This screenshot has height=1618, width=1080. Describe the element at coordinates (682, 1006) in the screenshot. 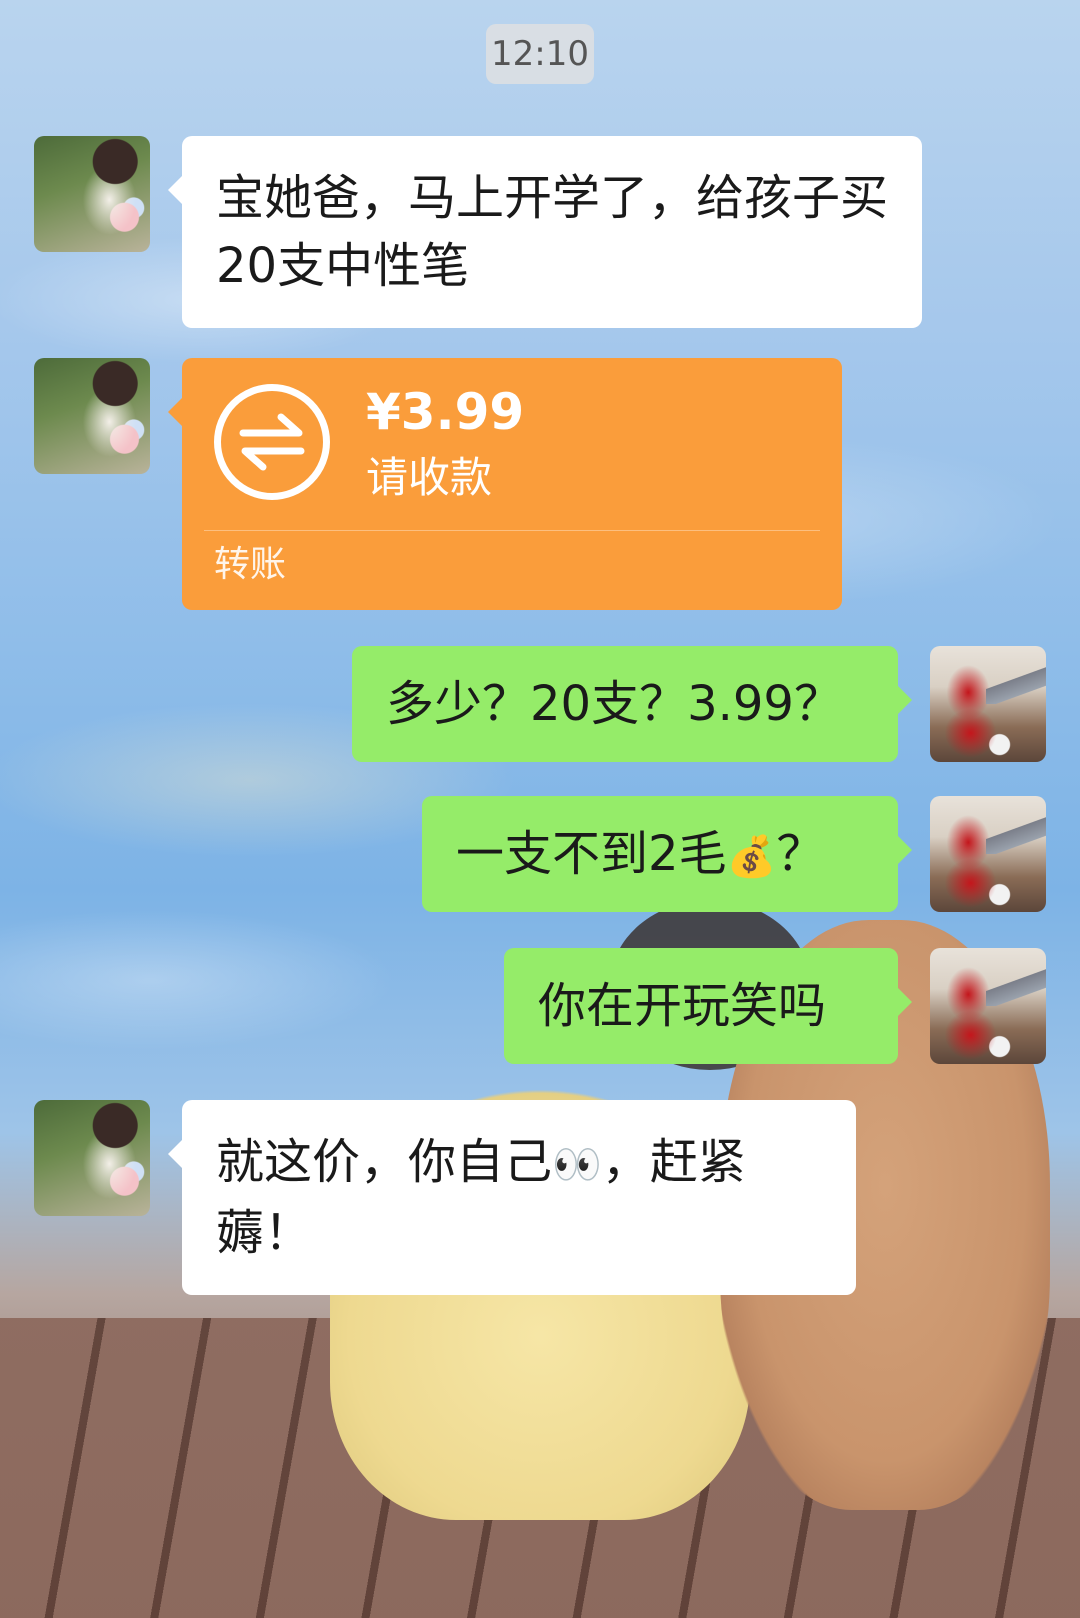

I see `message-text: 你在开玩笑吗` at that location.